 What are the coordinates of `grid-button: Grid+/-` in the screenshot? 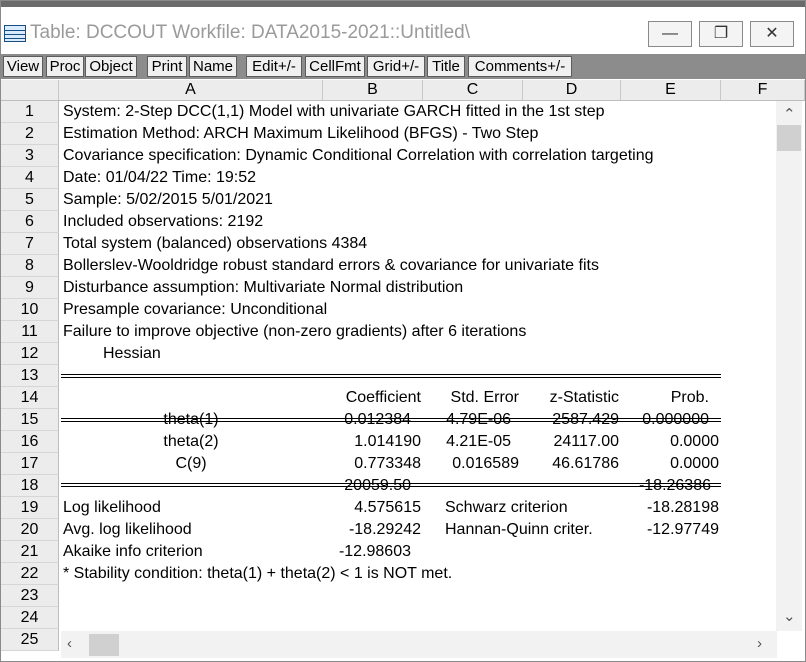 It's located at (396, 66).